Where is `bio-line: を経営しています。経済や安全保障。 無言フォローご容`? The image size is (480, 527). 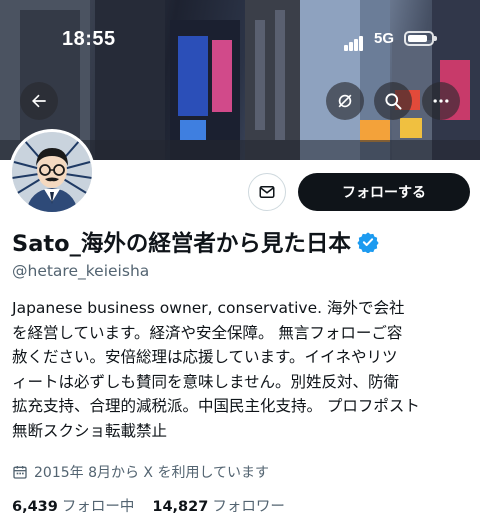
bio-line: を経営しています。経済や安全保障。 無言フォローご容 is located at coordinates (207, 332).